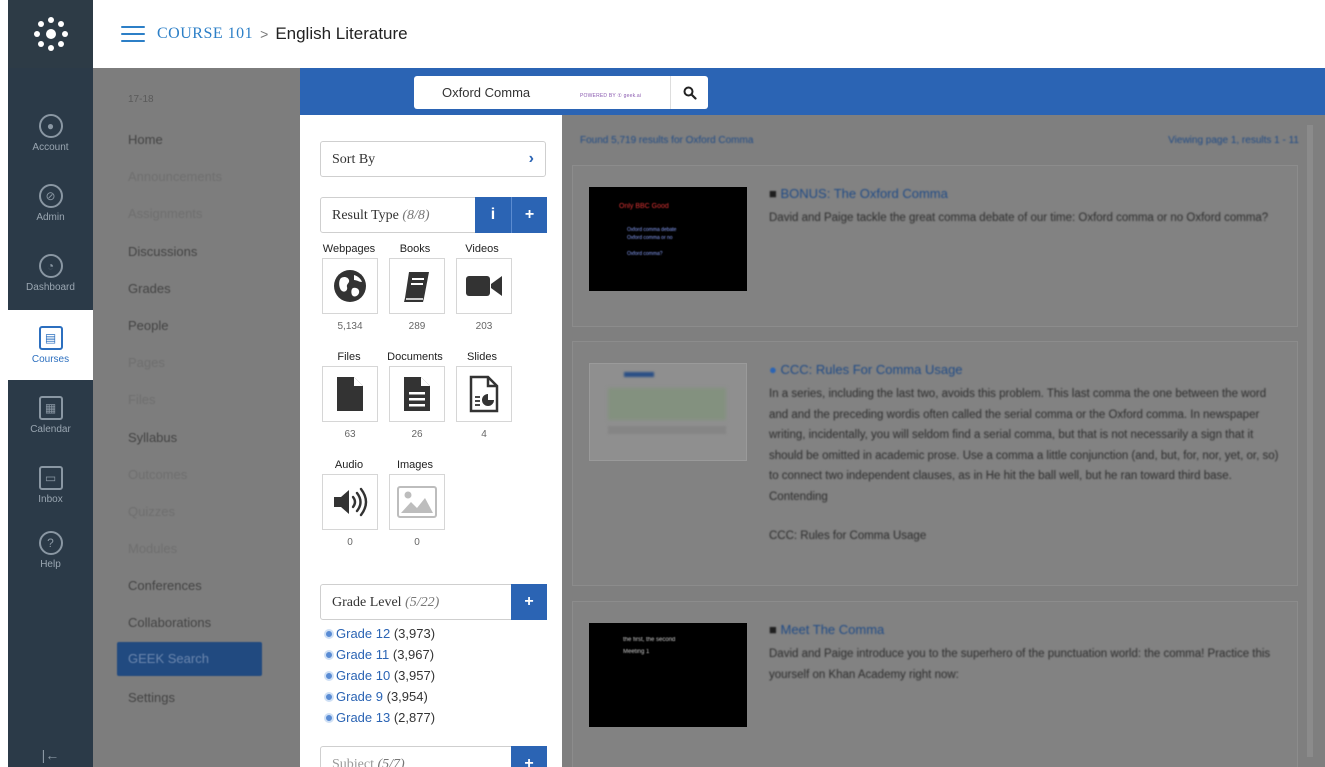 This screenshot has height=767, width=1325. Describe the element at coordinates (133, 34) in the screenshot. I see `hamburger-menu-icon` at that location.